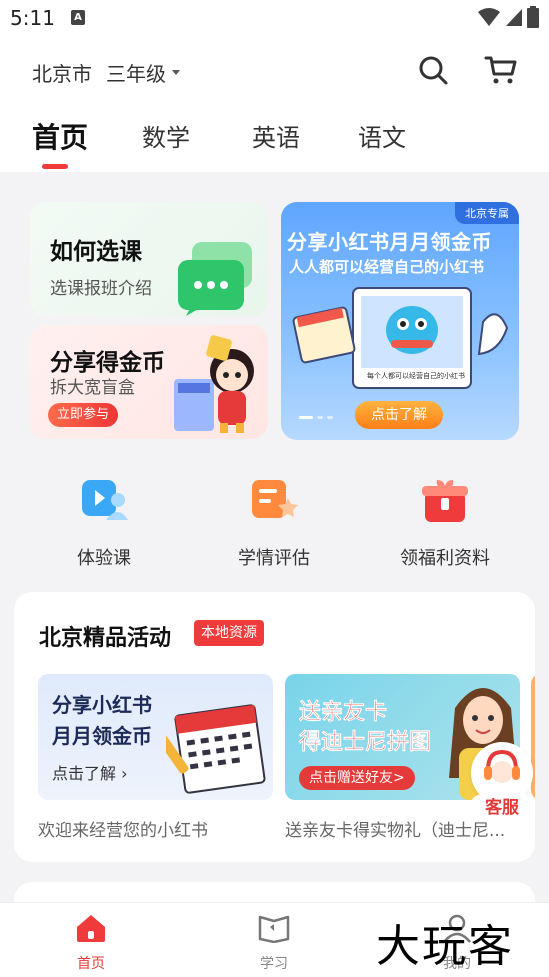 The width and height of the screenshot is (549, 977). What do you see at coordinates (274, 558) in the screenshot?
I see `quick-link-label: 学情评估` at bounding box center [274, 558].